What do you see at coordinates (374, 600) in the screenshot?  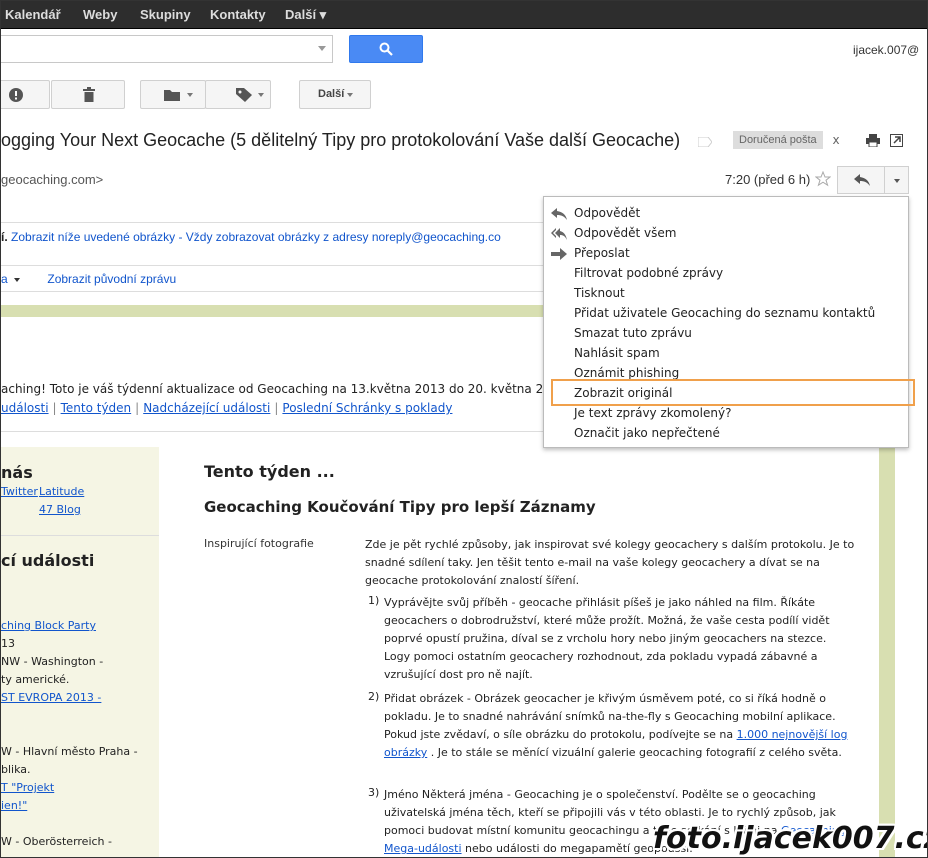 I see `list-number: 1)` at bounding box center [374, 600].